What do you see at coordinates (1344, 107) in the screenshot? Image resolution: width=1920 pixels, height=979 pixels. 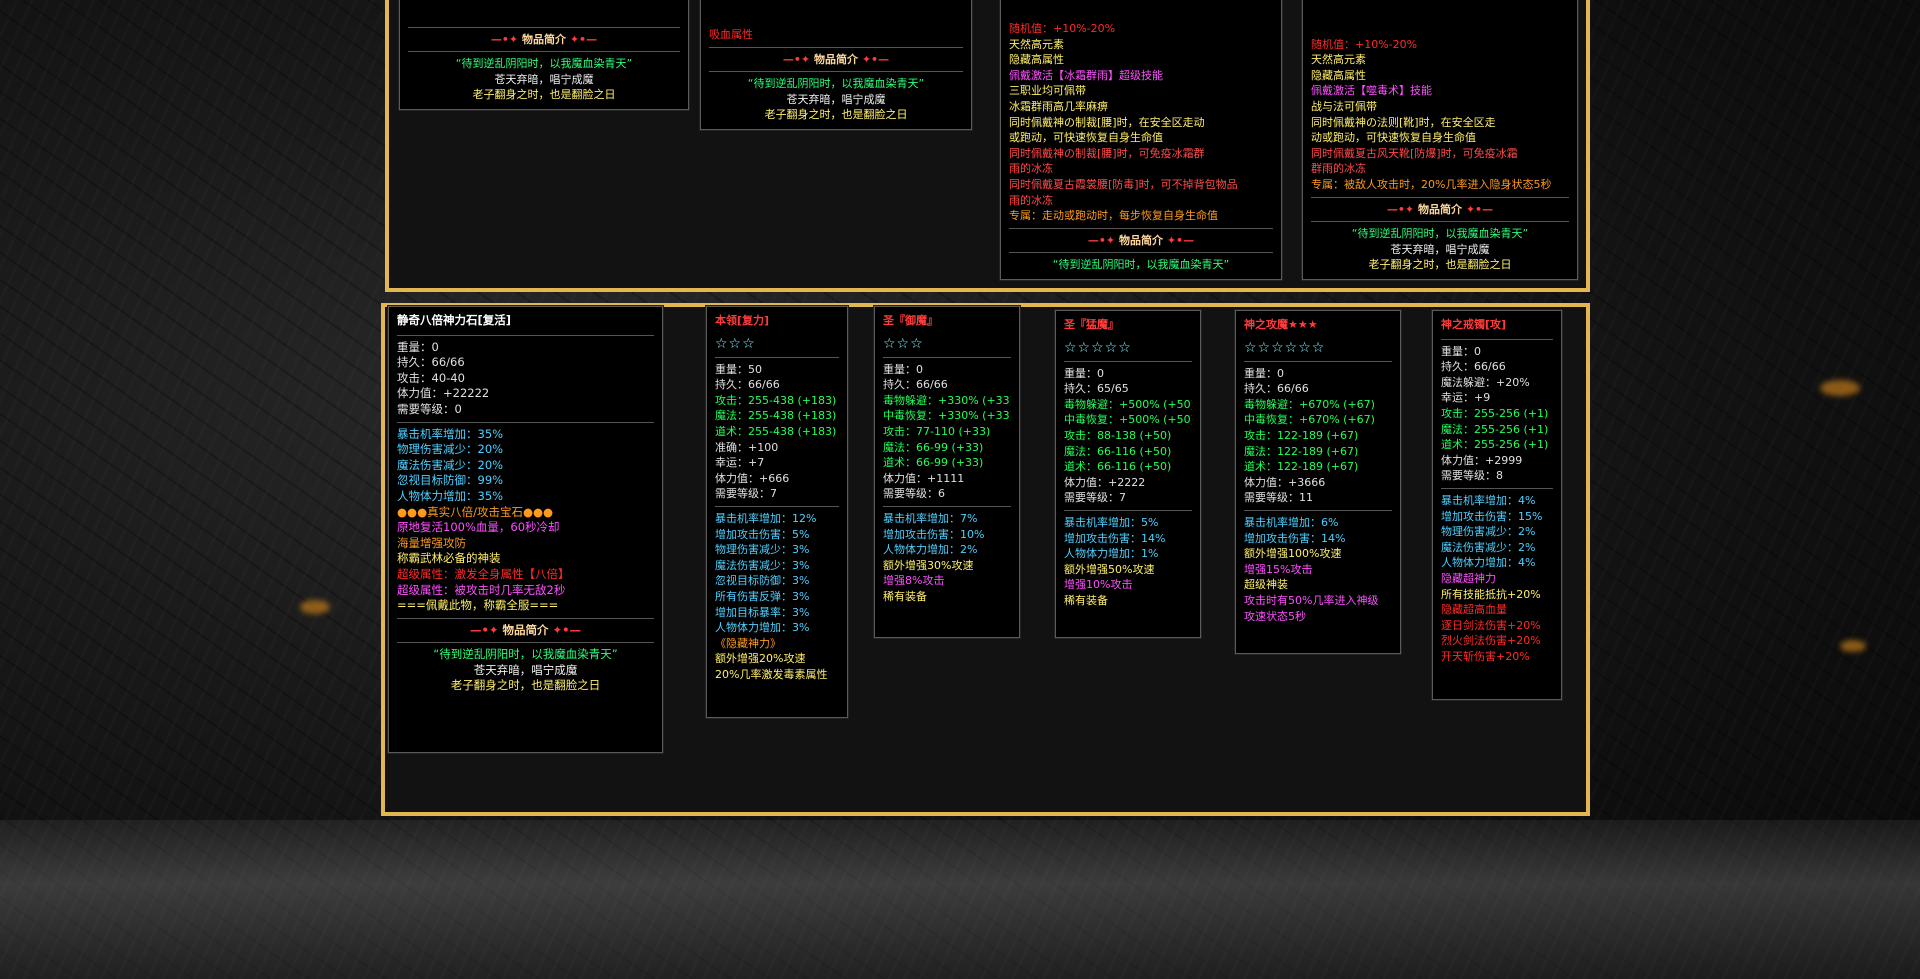 I see `stat-line: 战与法可佩带` at bounding box center [1344, 107].